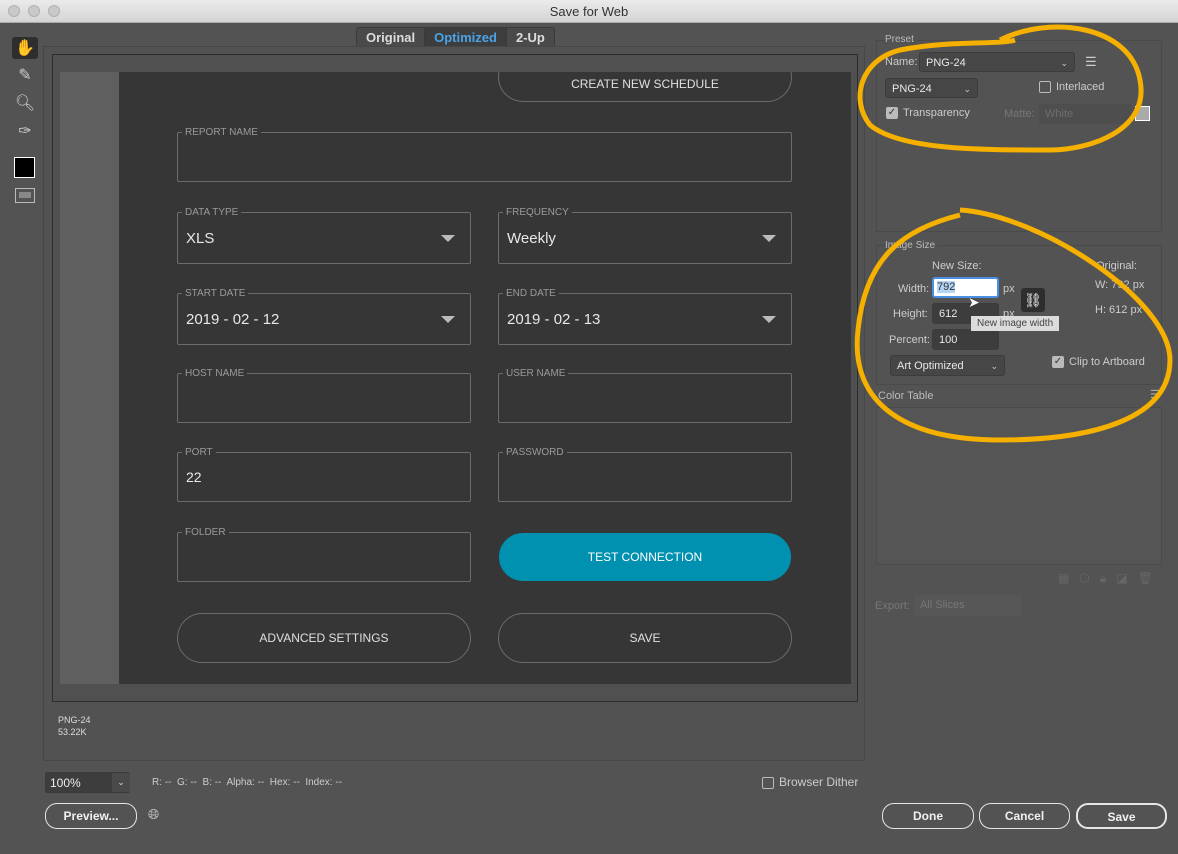  What do you see at coordinates (1085, 114) in the screenshot?
I see `matte-select: White` at bounding box center [1085, 114].